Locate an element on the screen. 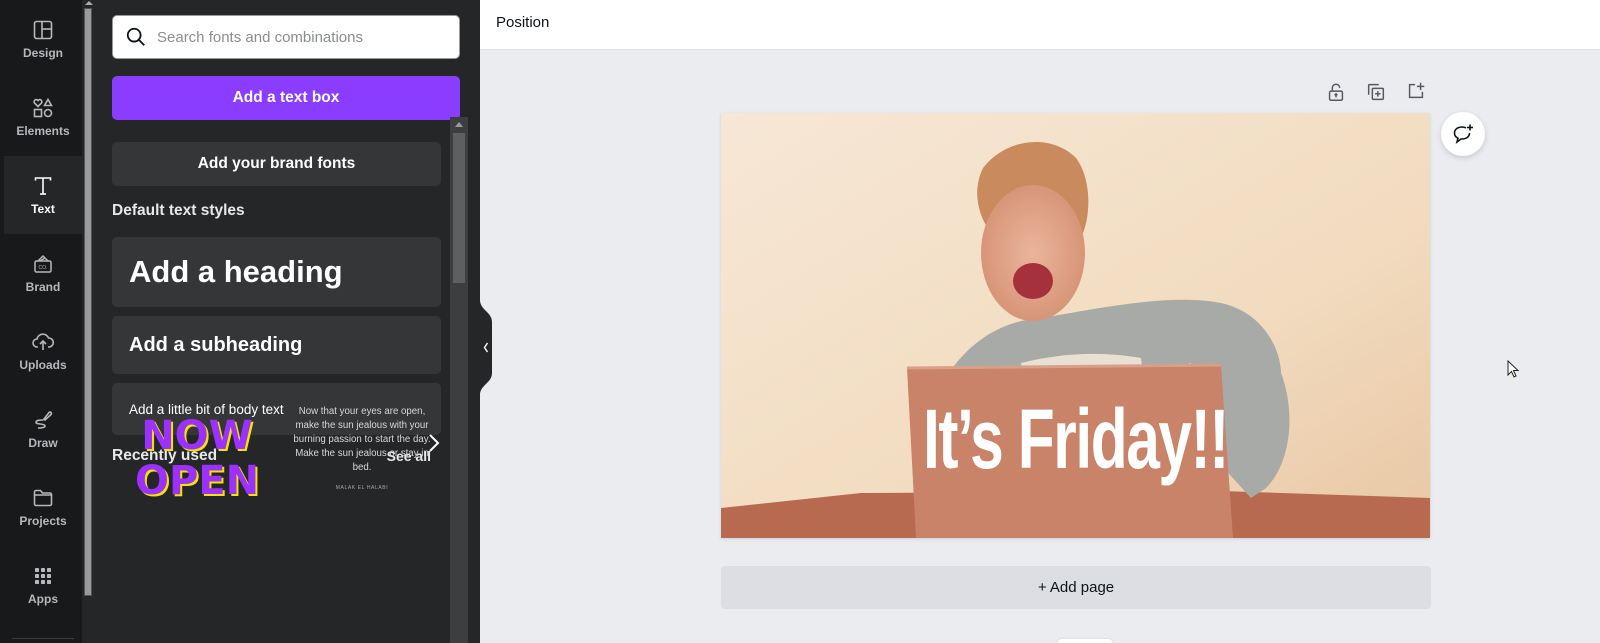 The height and width of the screenshot is (643, 1600). sidebar-item-label: Uploads is located at coordinates (43, 365).